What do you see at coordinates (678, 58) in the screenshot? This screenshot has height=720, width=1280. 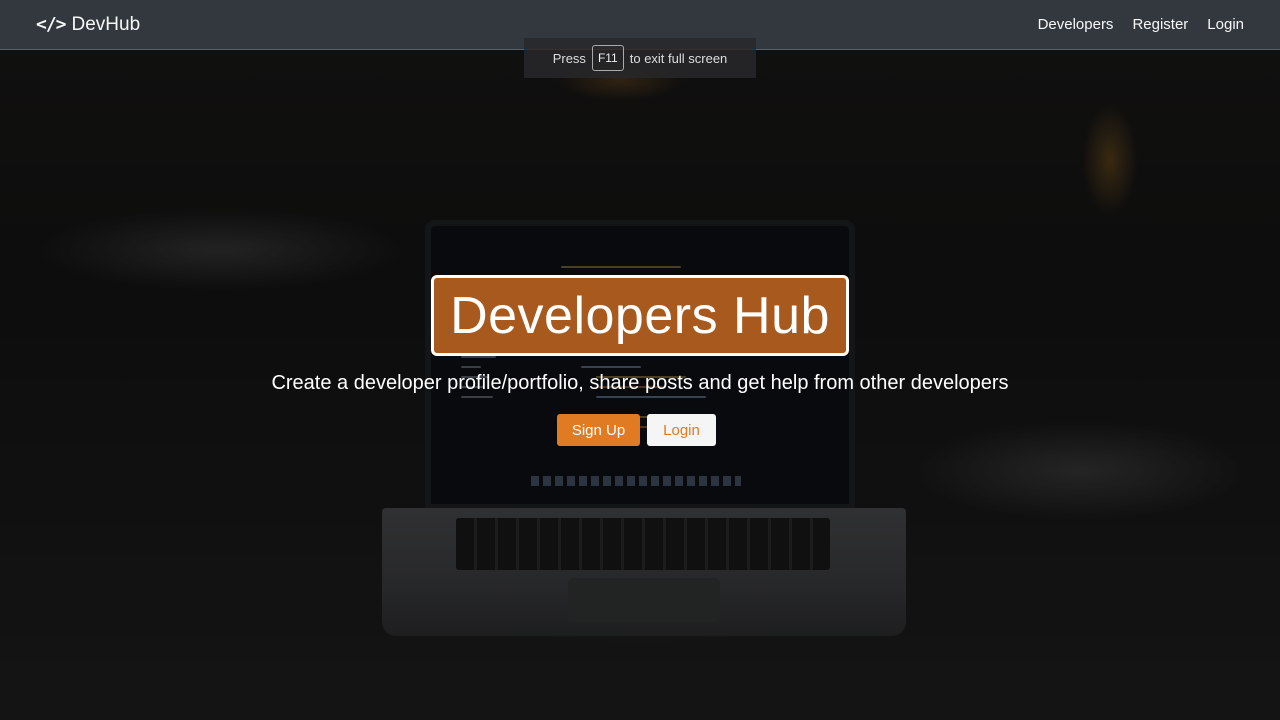 I see `fullscreen-notice-suffix: to exit full screen` at bounding box center [678, 58].